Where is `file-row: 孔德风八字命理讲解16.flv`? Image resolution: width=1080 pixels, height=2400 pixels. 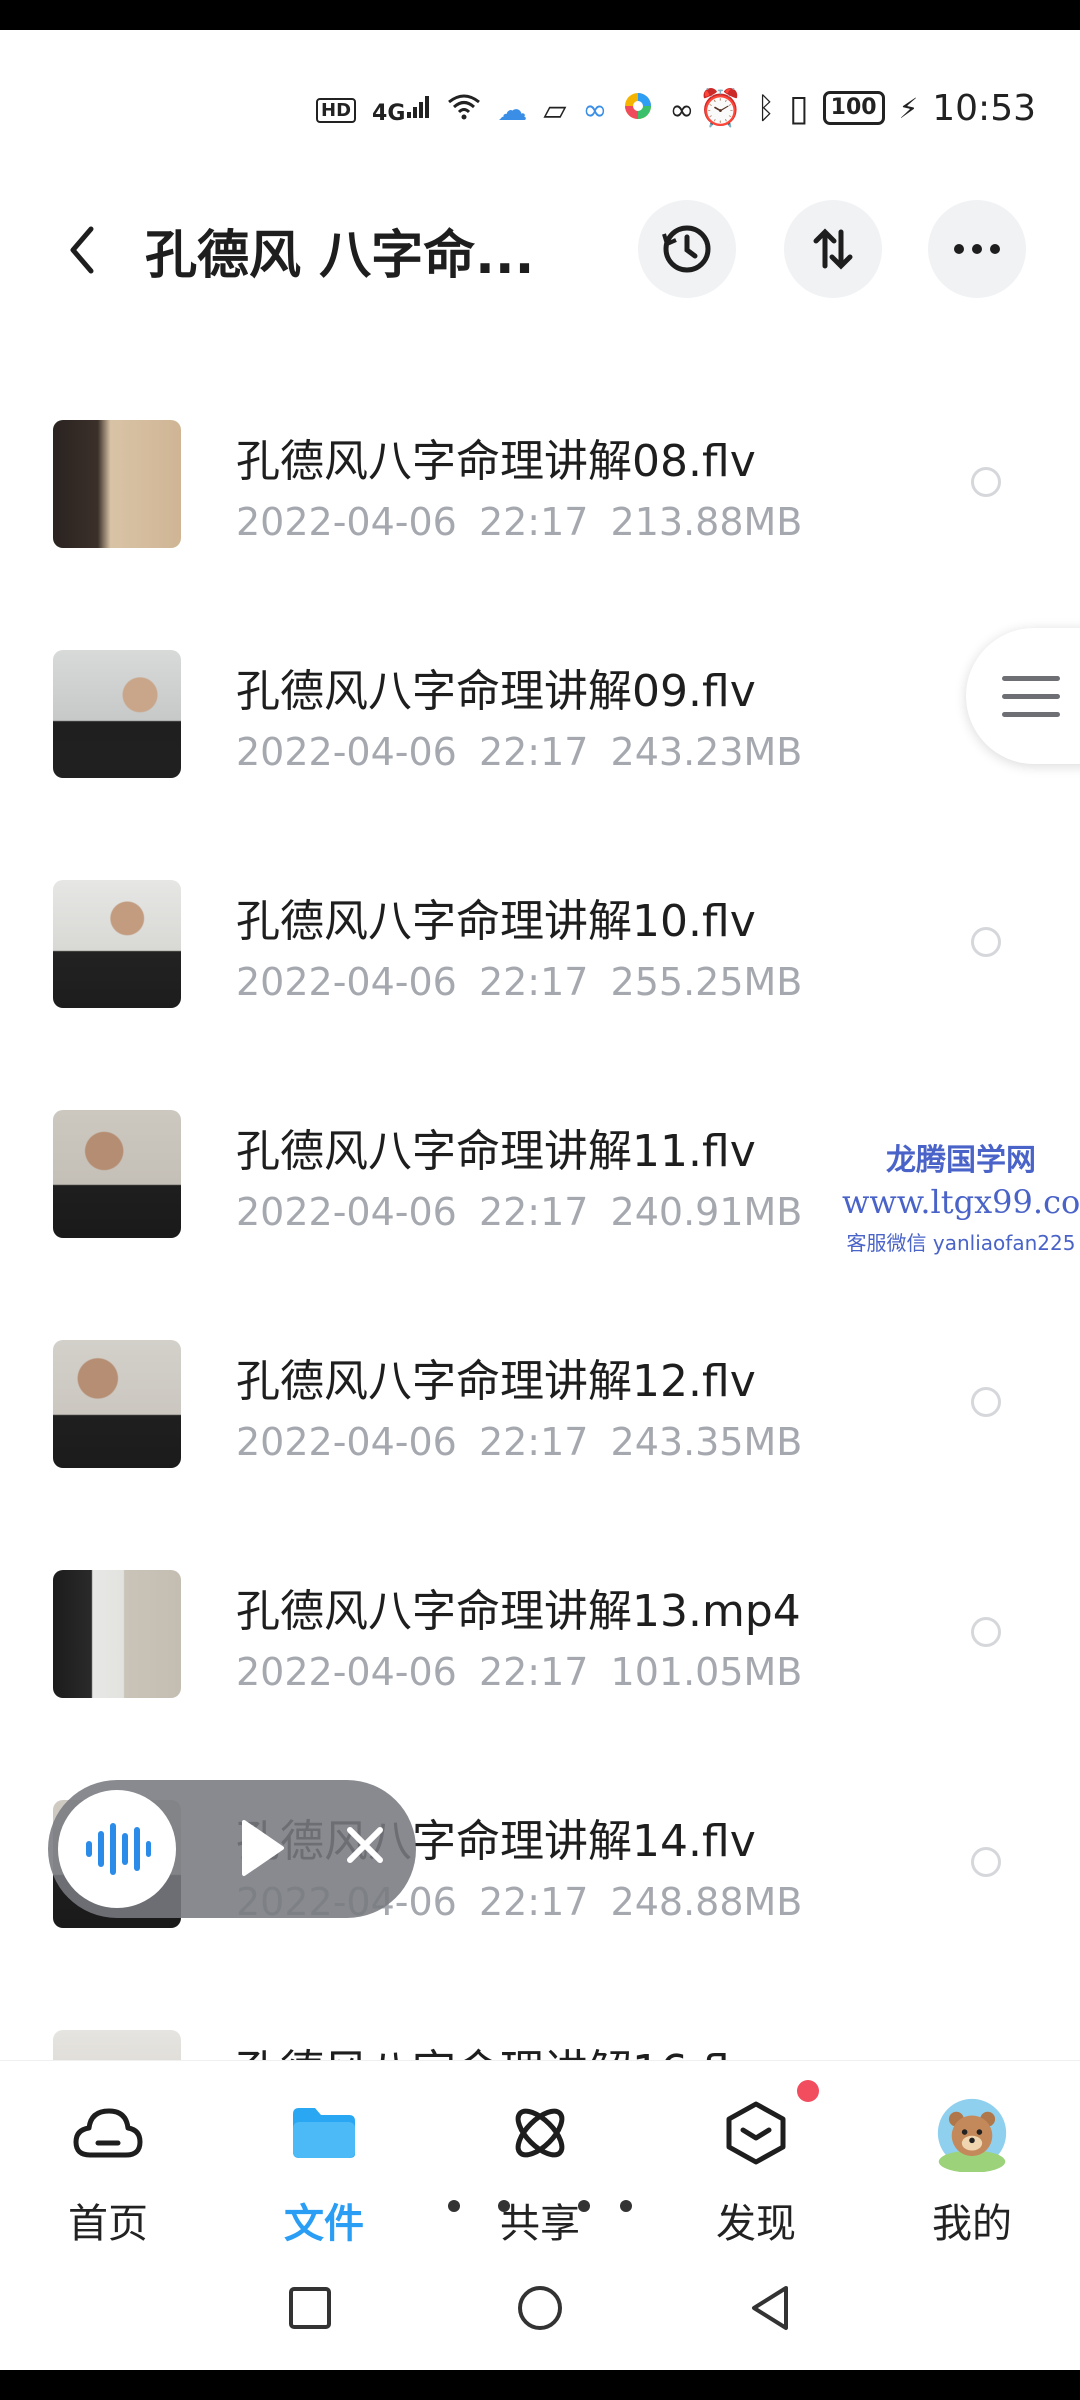 file-row: 孔德风八字命理讲解16.flv is located at coordinates (540, 2035).